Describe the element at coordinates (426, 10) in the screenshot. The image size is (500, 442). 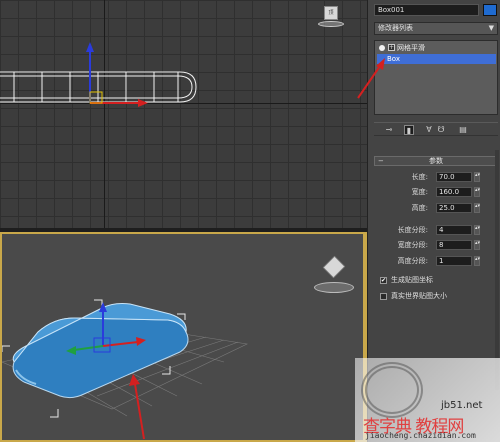
I see `object-name-field: Box001` at that location.